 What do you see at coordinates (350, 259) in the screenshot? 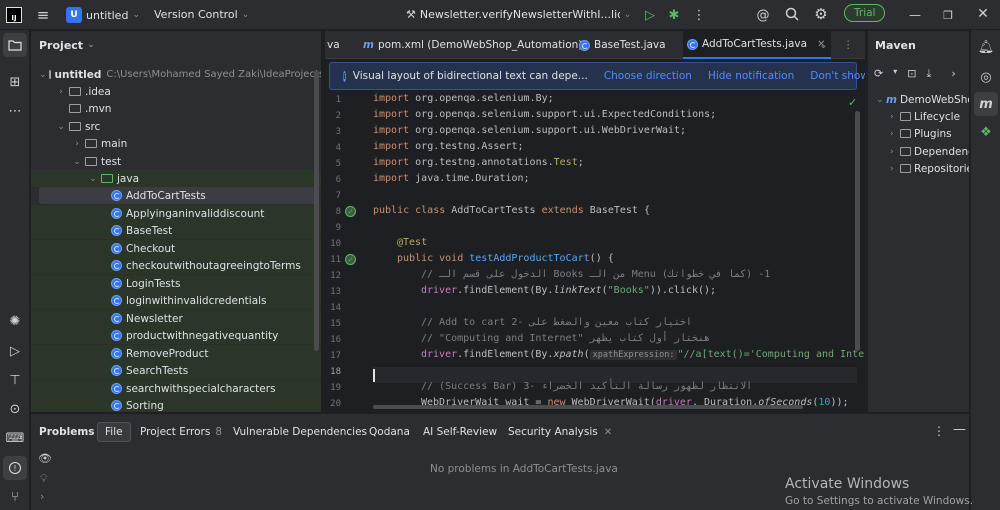
I see `run-test-method-icon: ✓` at bounding box center [350, 259].